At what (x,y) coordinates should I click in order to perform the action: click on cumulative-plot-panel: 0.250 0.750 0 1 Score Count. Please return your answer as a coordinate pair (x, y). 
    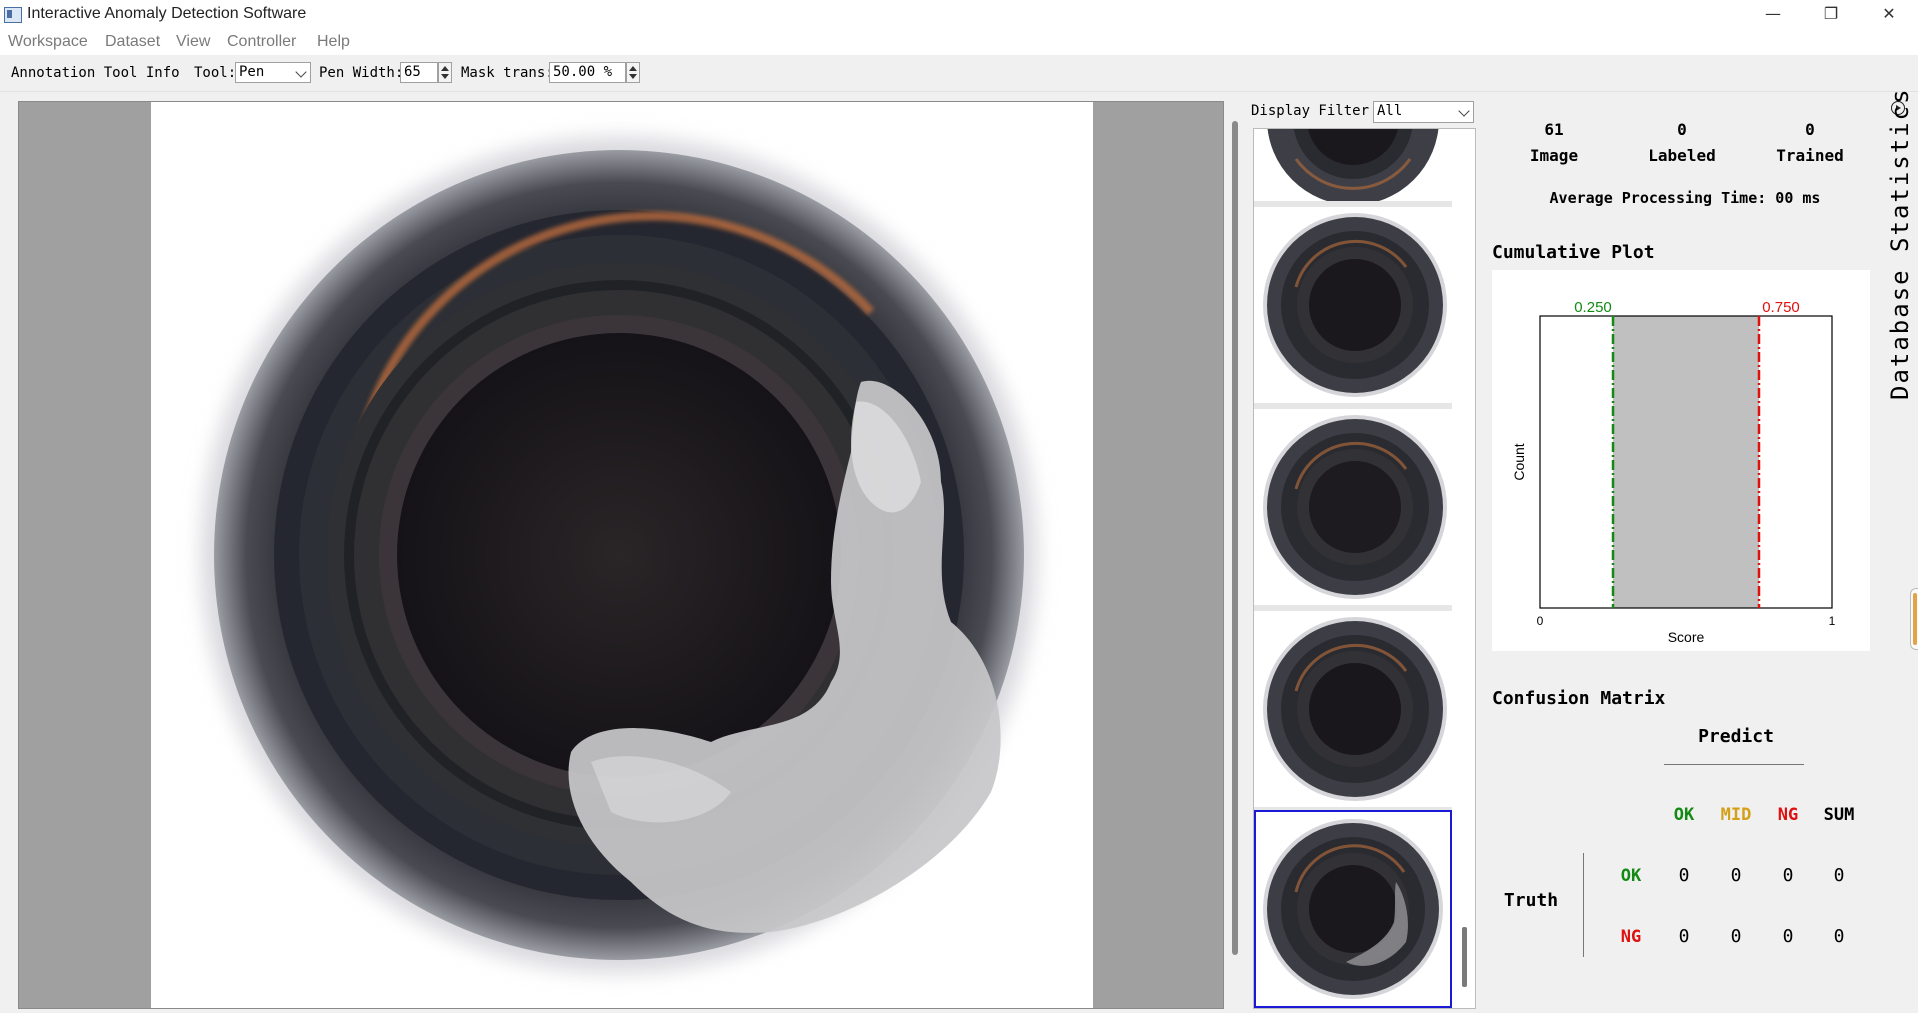
    Looking at the image, I should click on (1681, 460).